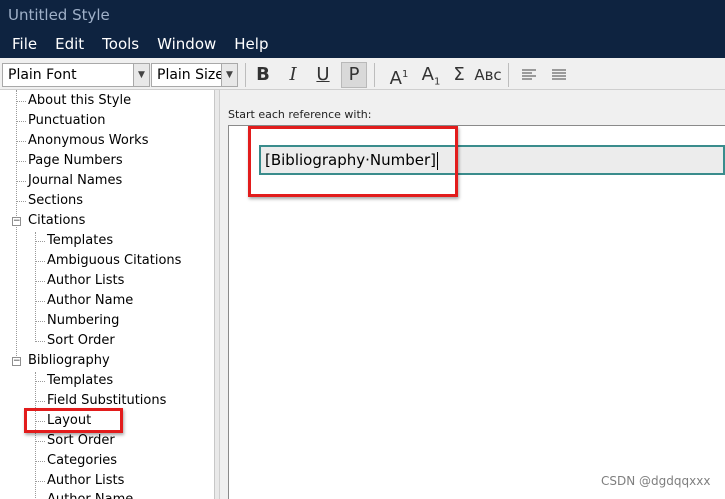 The image size is (725, 499). Describe the element at coordinates (73, 420) in the screenshot. I see `highlight-box-layout` at that location.